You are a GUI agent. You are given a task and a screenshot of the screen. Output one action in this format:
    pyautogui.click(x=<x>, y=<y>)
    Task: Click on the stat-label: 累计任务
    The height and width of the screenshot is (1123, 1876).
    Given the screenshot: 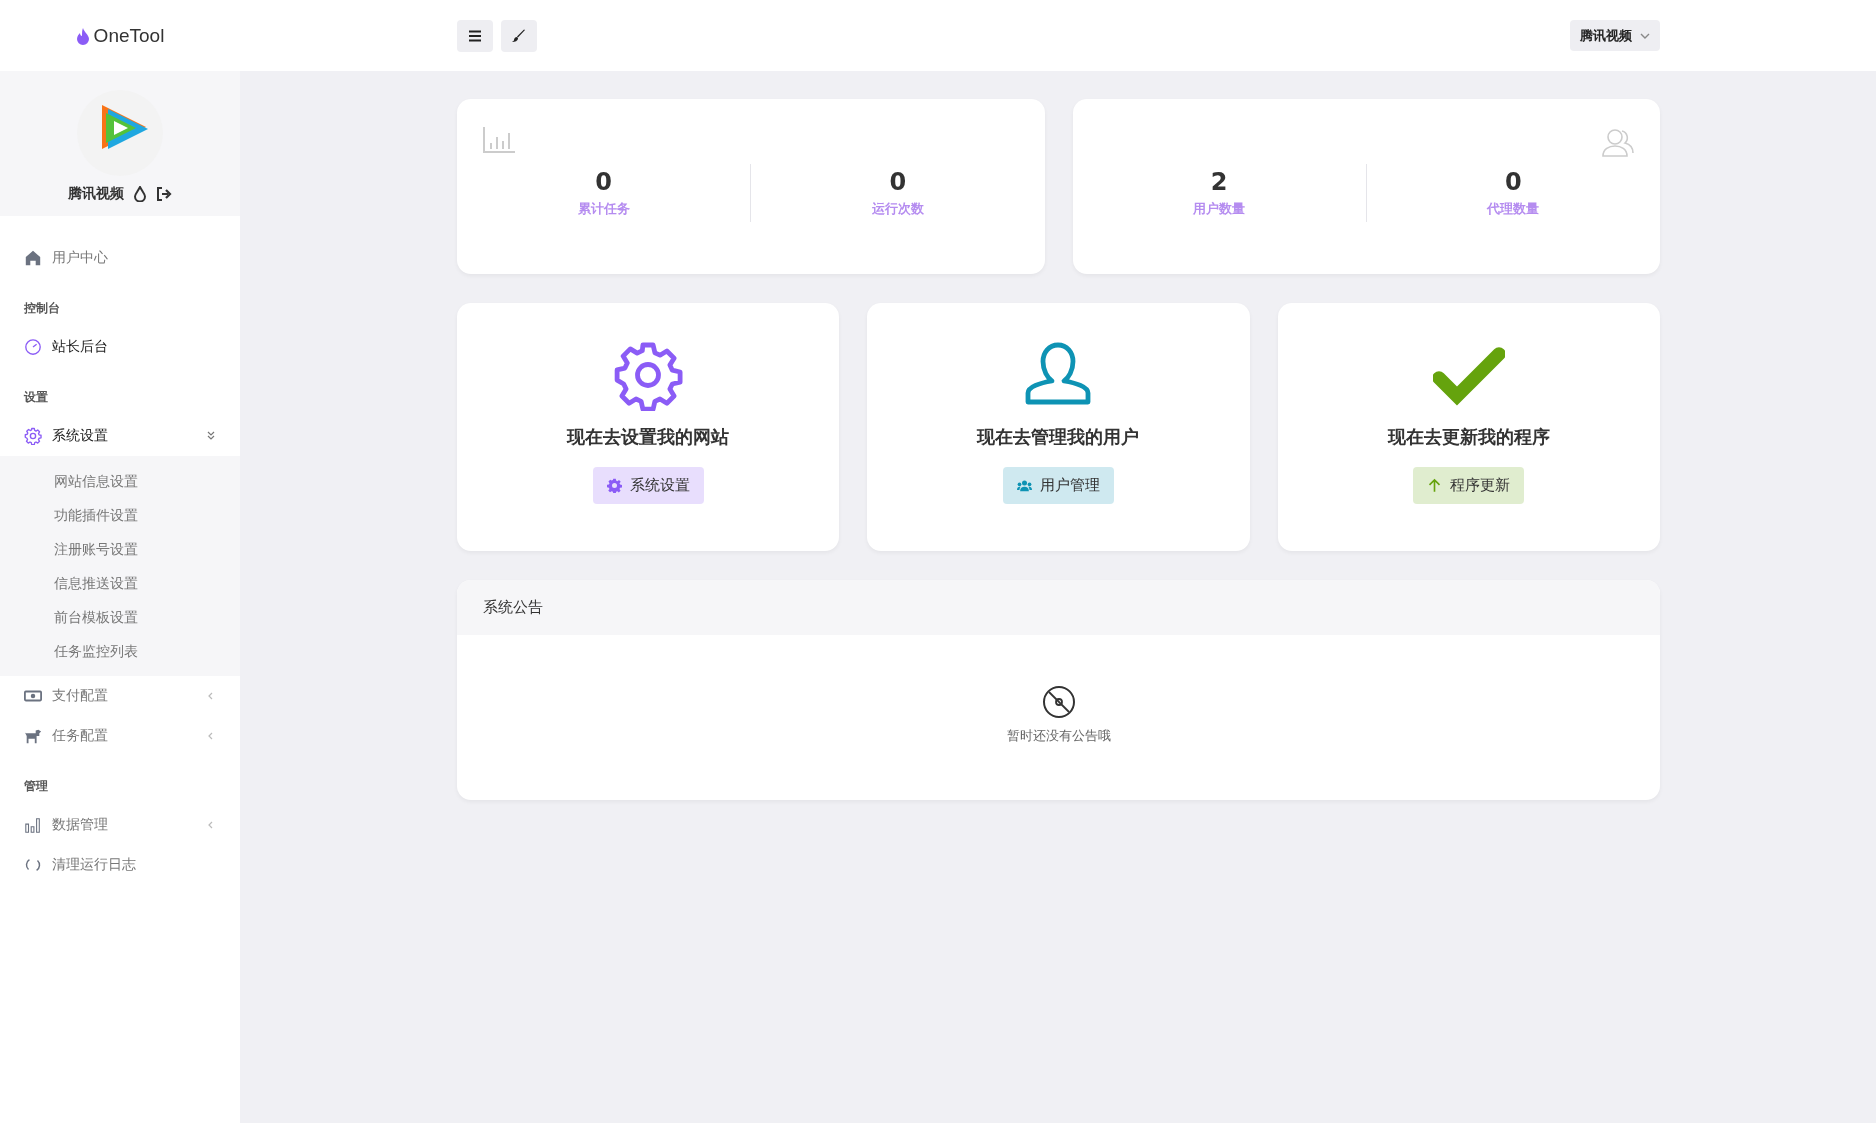 What is the action you would take?
    pyautogui.click(x=603, y=208)
    